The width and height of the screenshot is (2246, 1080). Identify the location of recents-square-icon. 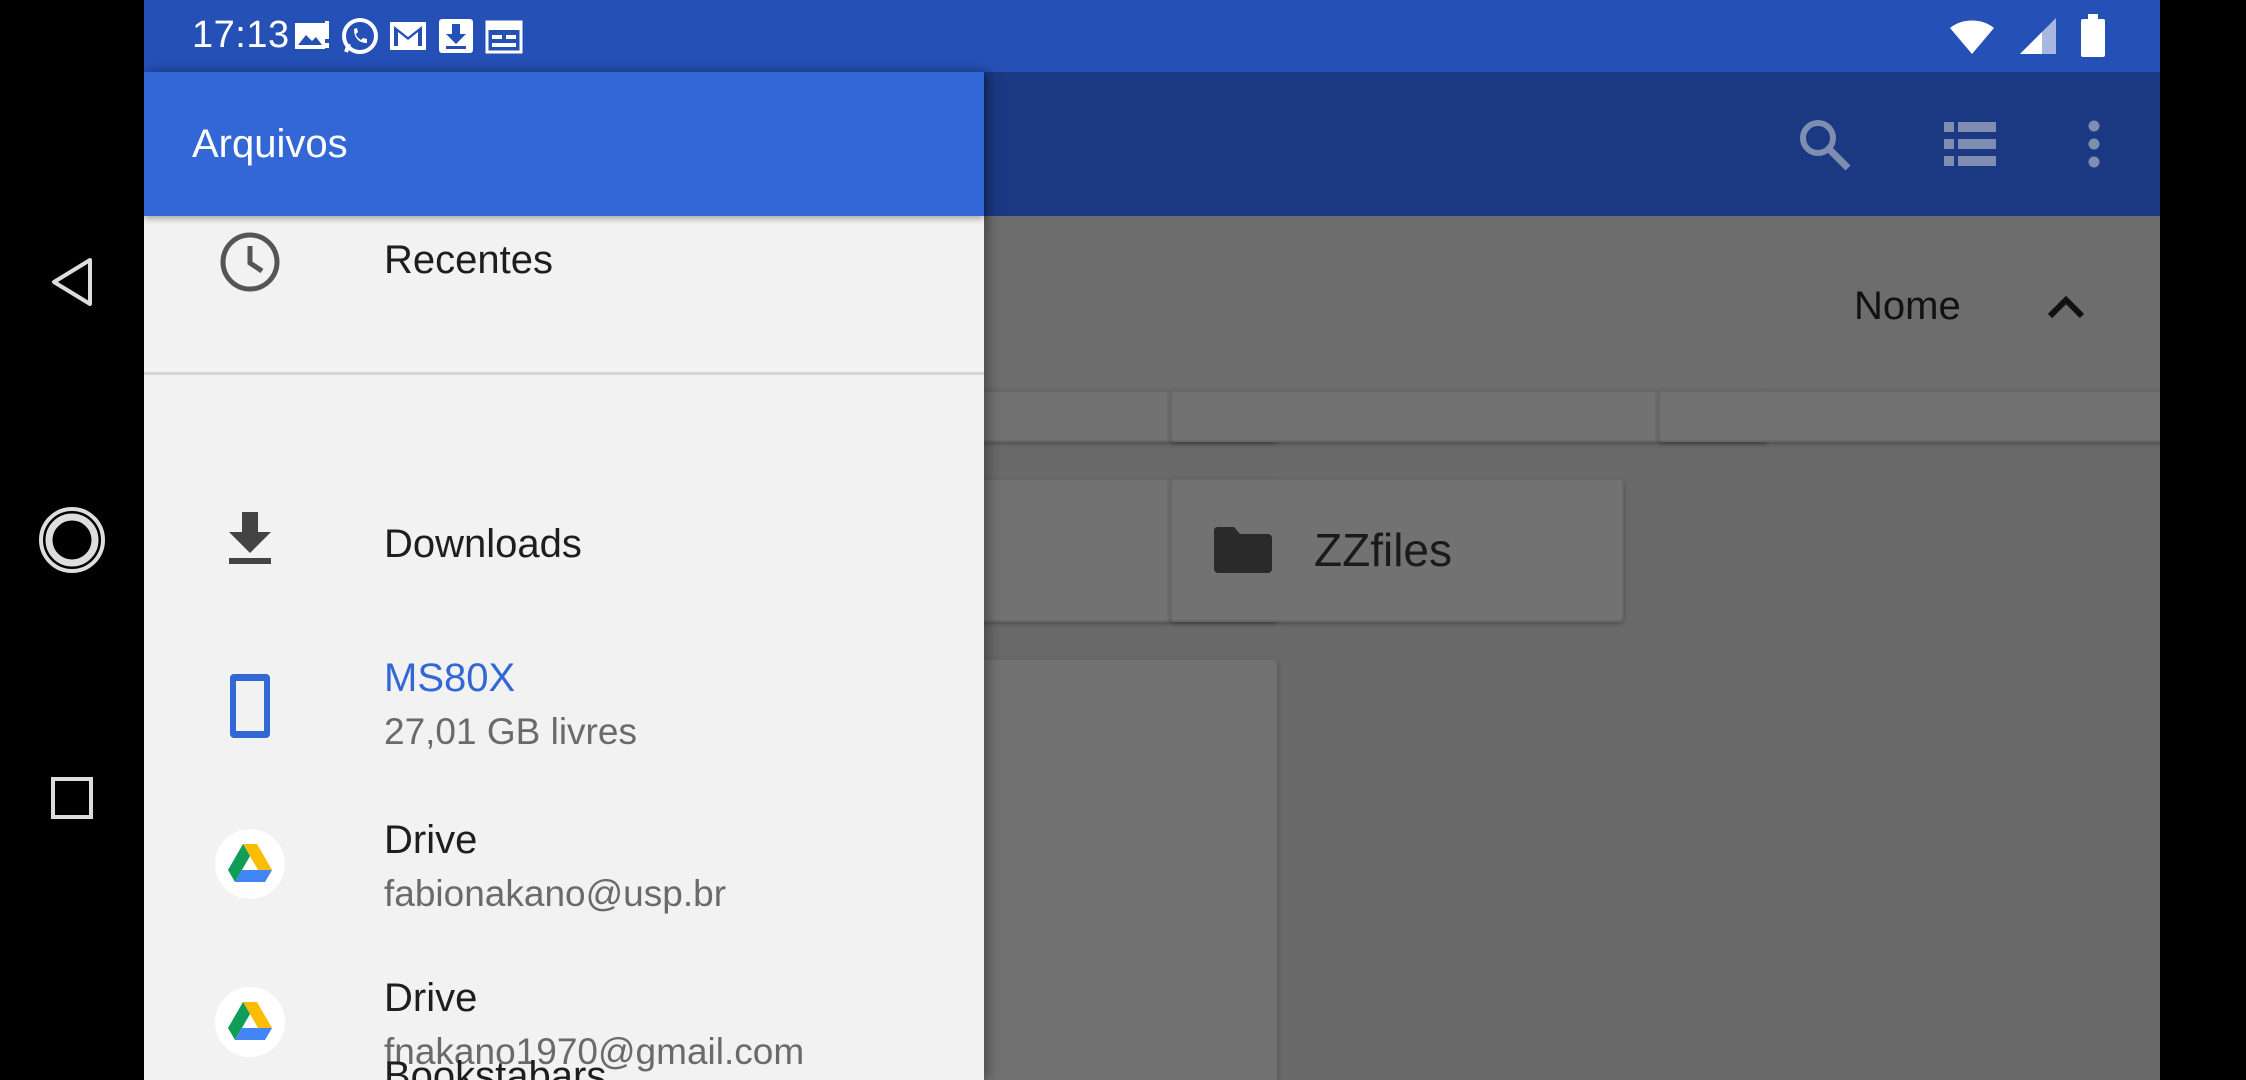
(72, 798).